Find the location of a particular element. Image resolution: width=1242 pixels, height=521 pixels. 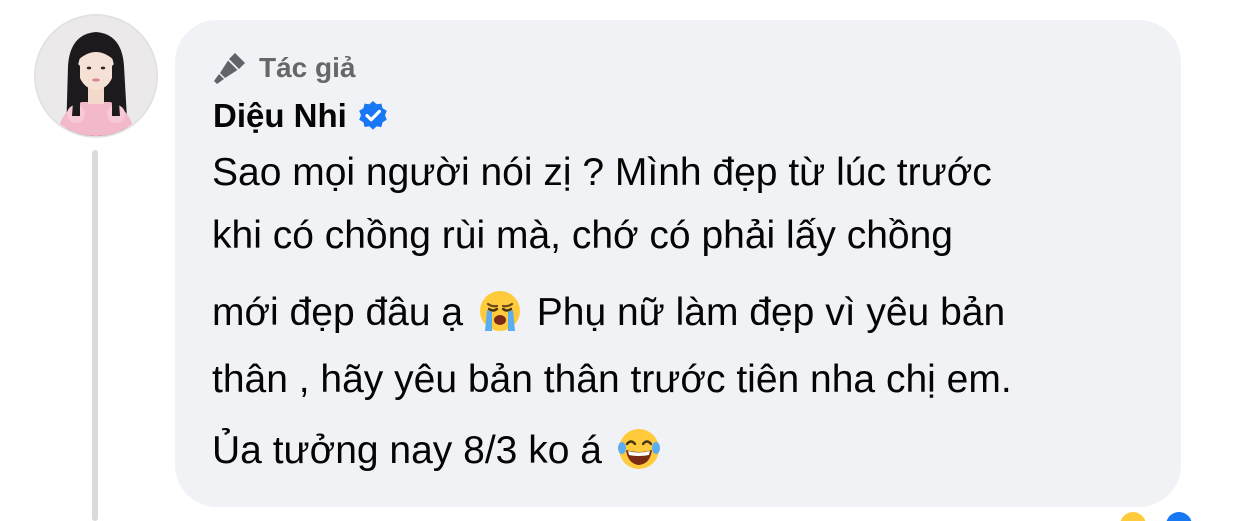

microphone-icon is located at coordinates (229, 68).